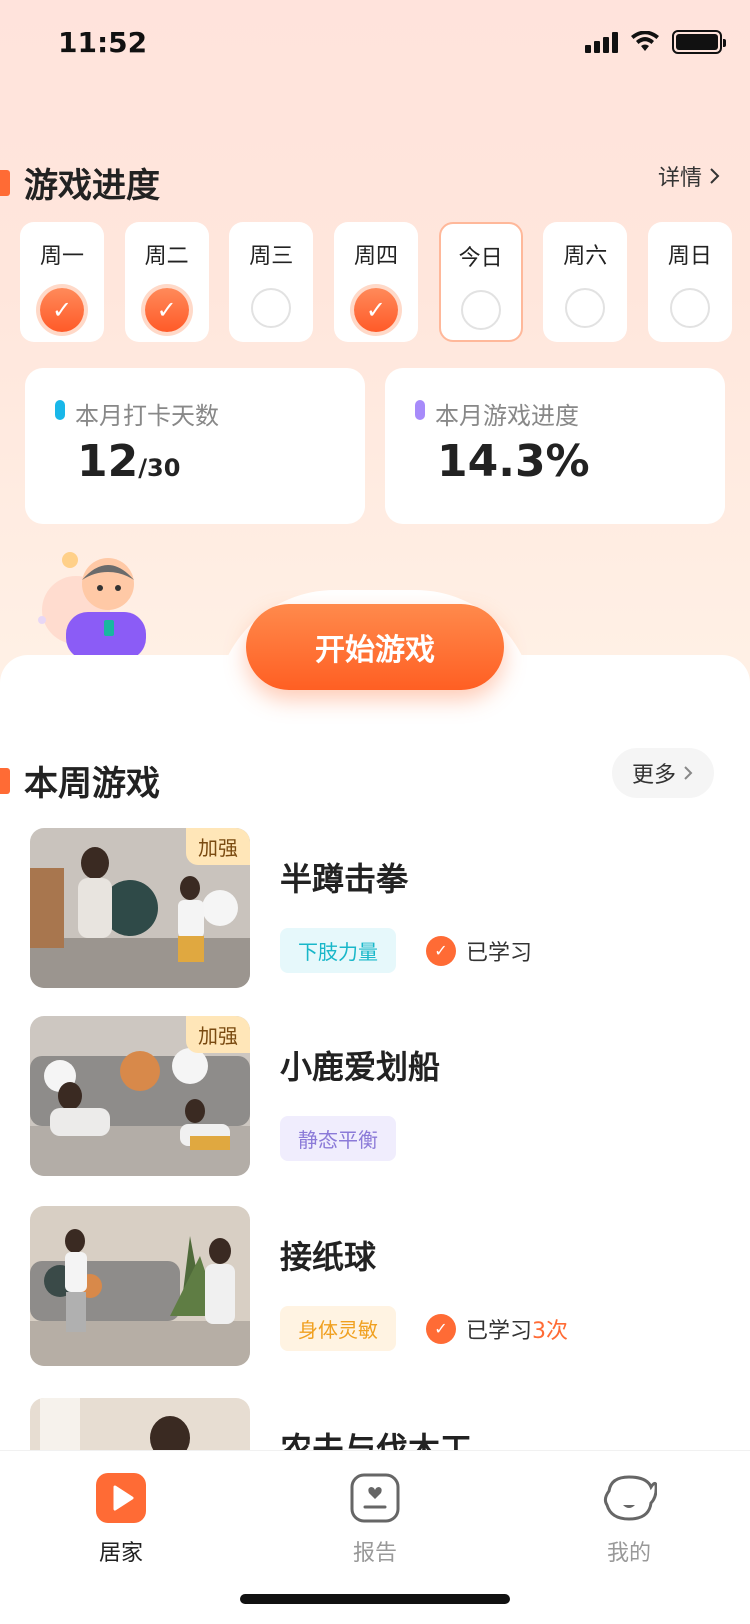 Image resolution: width=750 pixels, height=1624 pixels. Describe the element at coordinates (338, 1328) in the screenshot. I see `category-tag: 身体灵敏` at that location.